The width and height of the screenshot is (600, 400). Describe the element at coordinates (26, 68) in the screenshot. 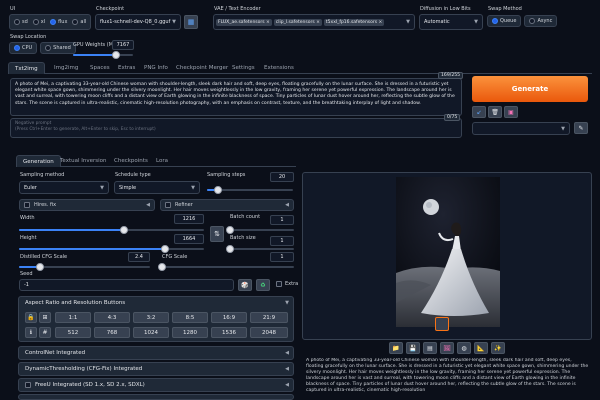

I see `tab-txt2img: Txt2img` at that location.